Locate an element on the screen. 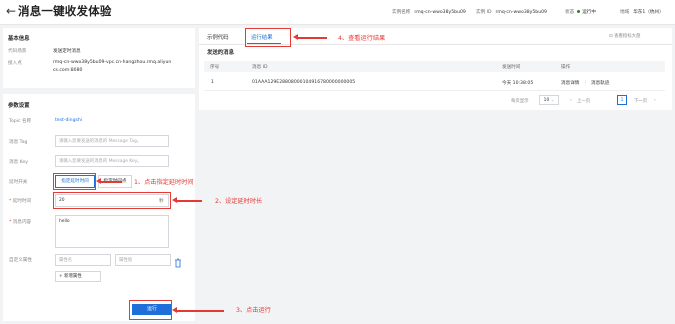 The height and width of the screenshot is (324, 675). col-message-id: 消息 ID is located at coordinates (260, 67).